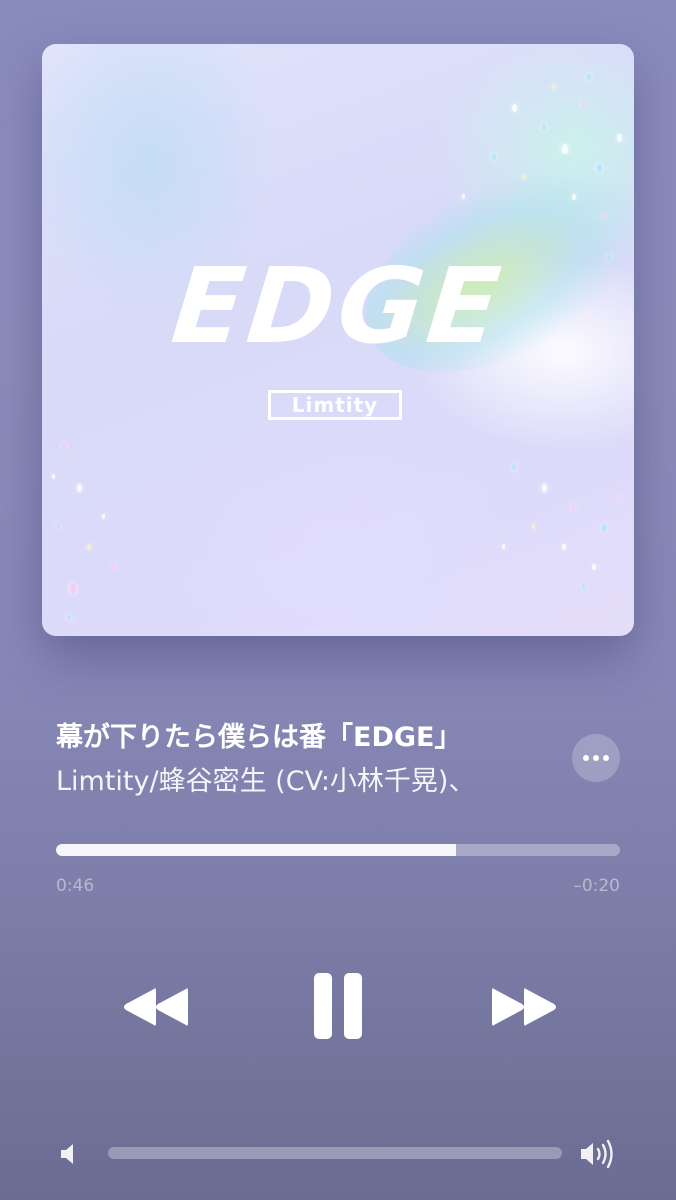 This screenshot has width=676, height=1200. I want to click on pause-button, so click(338, 1006).